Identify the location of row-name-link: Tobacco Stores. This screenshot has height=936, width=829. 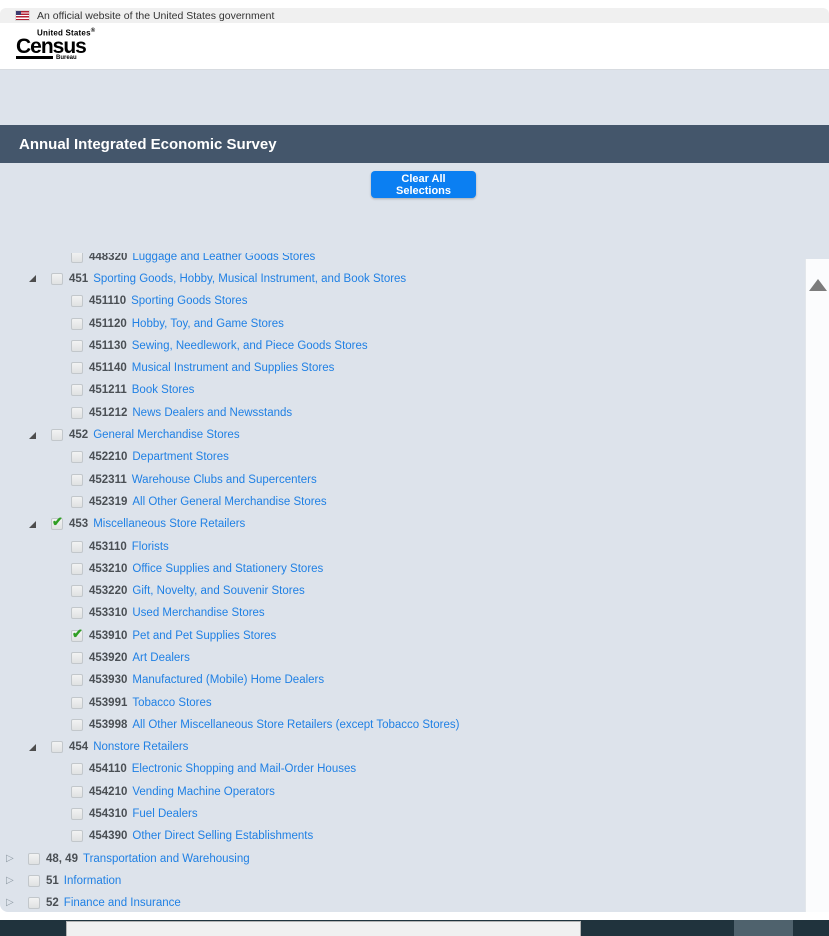
(171, 703).